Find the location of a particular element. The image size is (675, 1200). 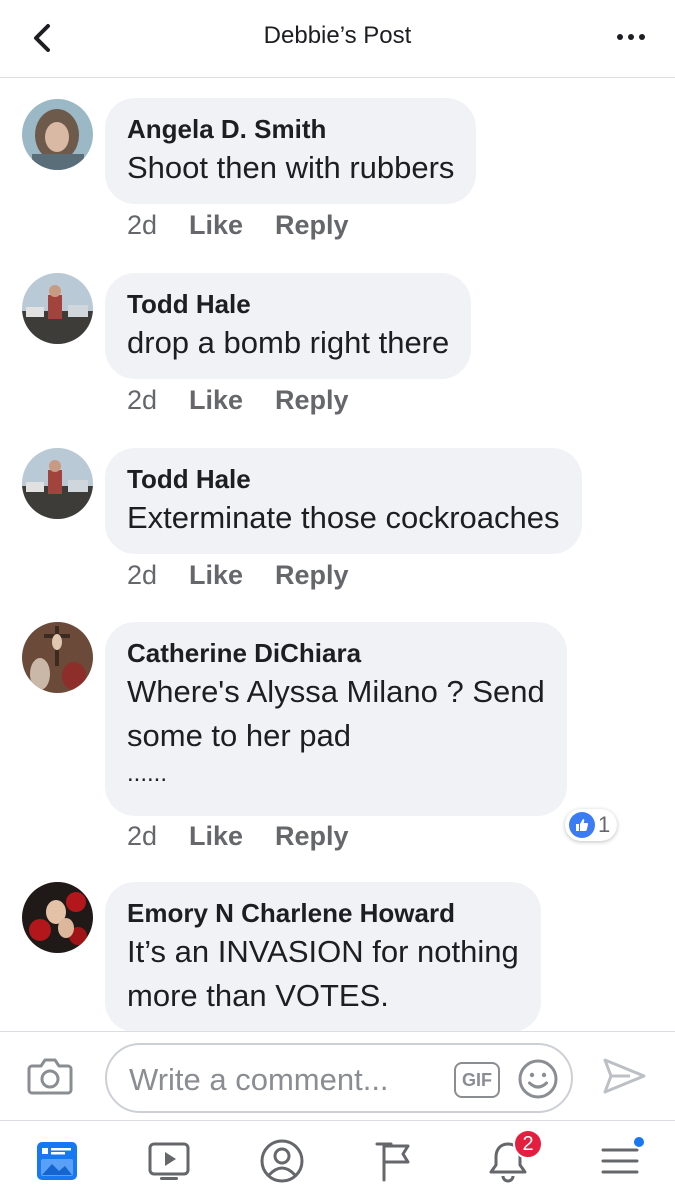

emoji-button is located at coordinates (538, 1079).